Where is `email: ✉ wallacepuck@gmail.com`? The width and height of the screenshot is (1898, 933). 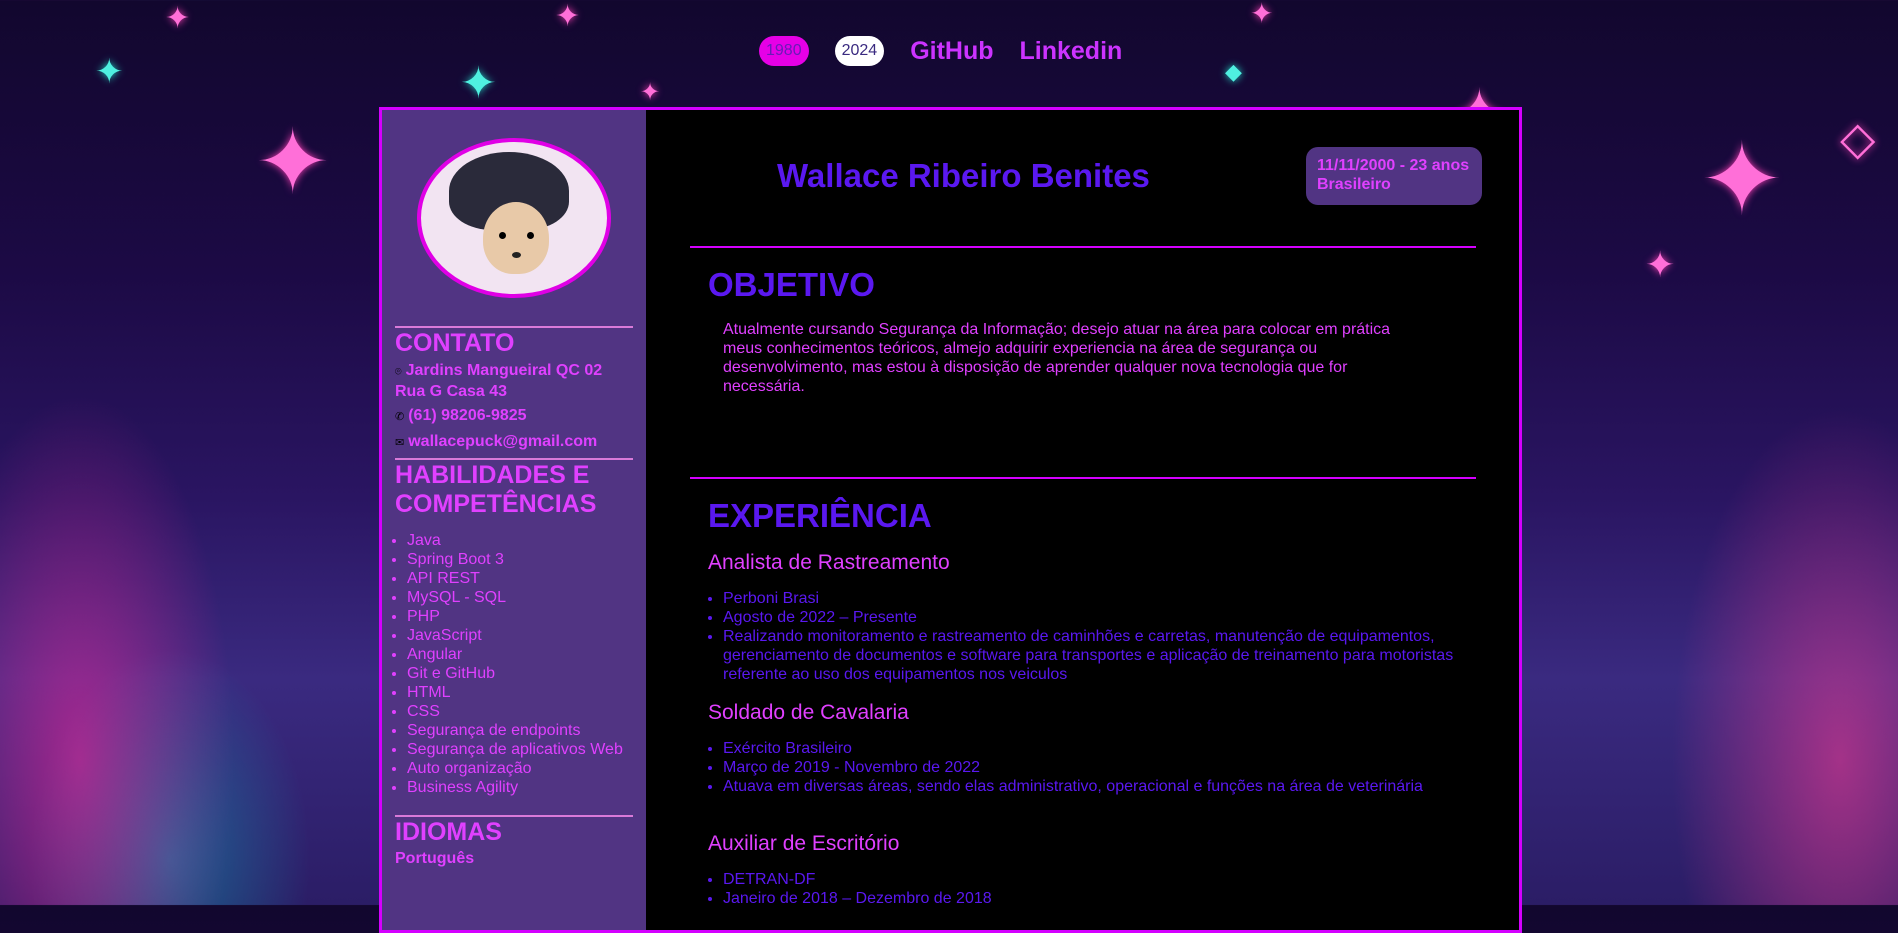 email: ✉ wallacepuck@gmail.com is located at coordinates (514, 442).